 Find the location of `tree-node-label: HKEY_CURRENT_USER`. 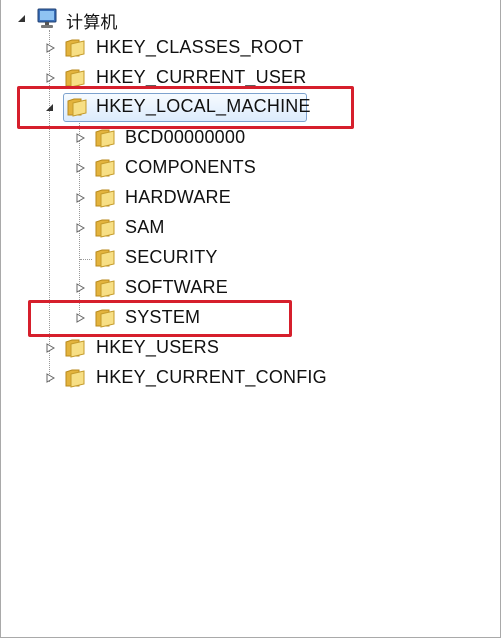

tree-node-label: HKEY_CURRENT_USER is located at coordinates (201, 77).